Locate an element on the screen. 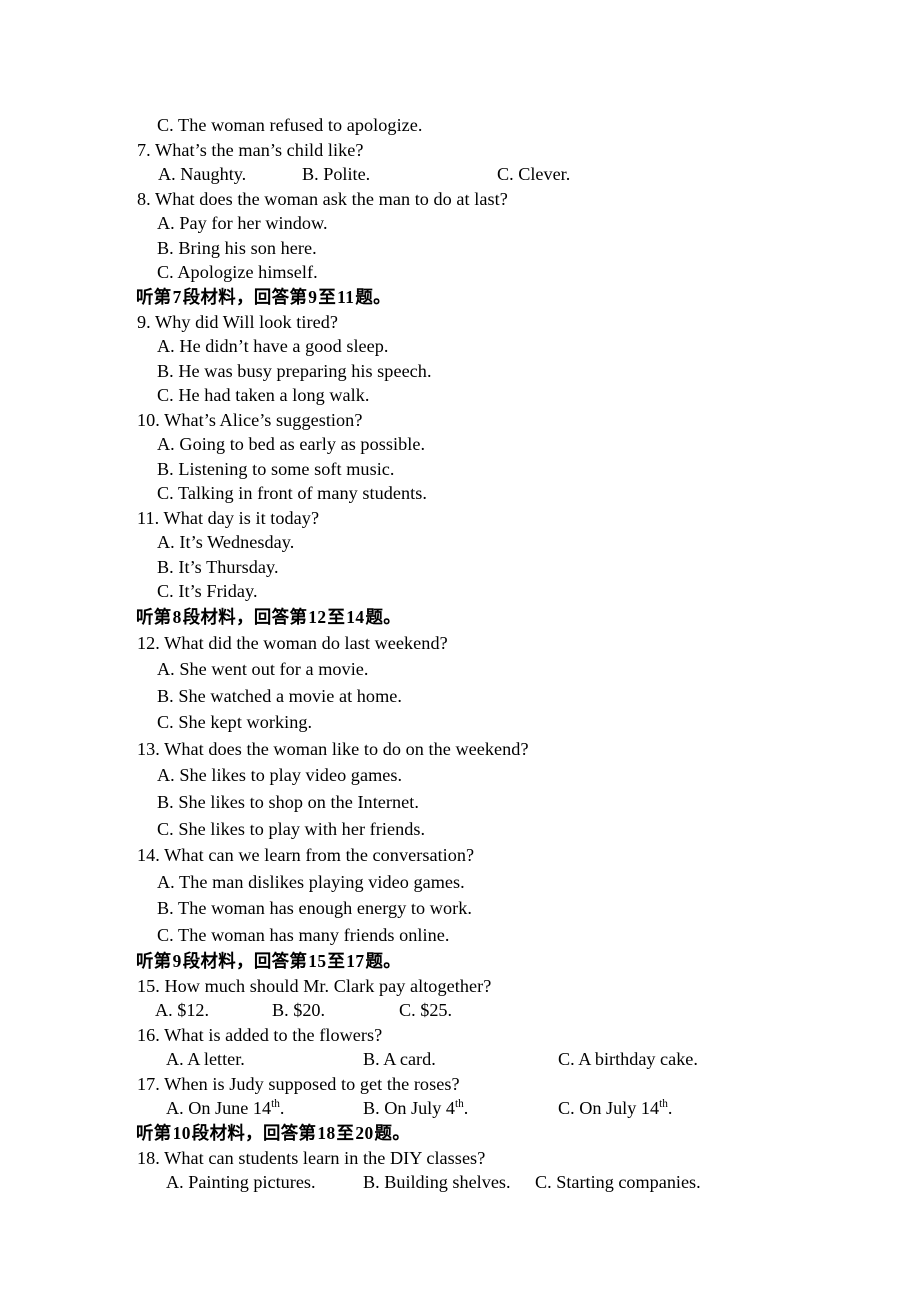  option-12-c: C. She kept working. is located at coordinates (460, 722).